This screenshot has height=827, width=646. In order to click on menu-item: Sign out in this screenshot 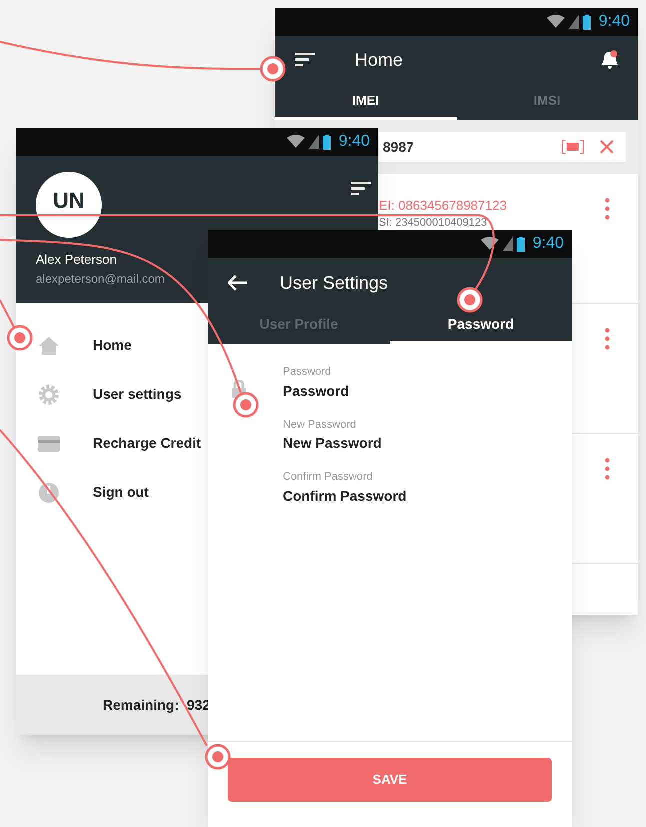, I will do `click(120, 492)`.